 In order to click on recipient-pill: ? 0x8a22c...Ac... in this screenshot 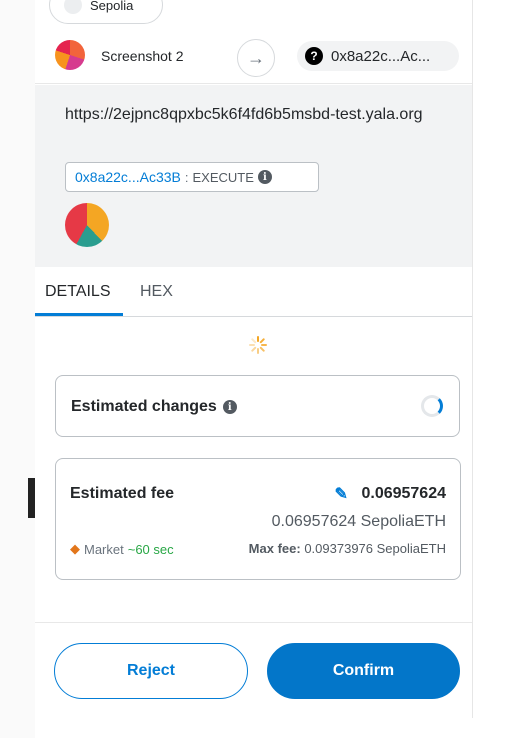, I will do `click(378, 56)`.